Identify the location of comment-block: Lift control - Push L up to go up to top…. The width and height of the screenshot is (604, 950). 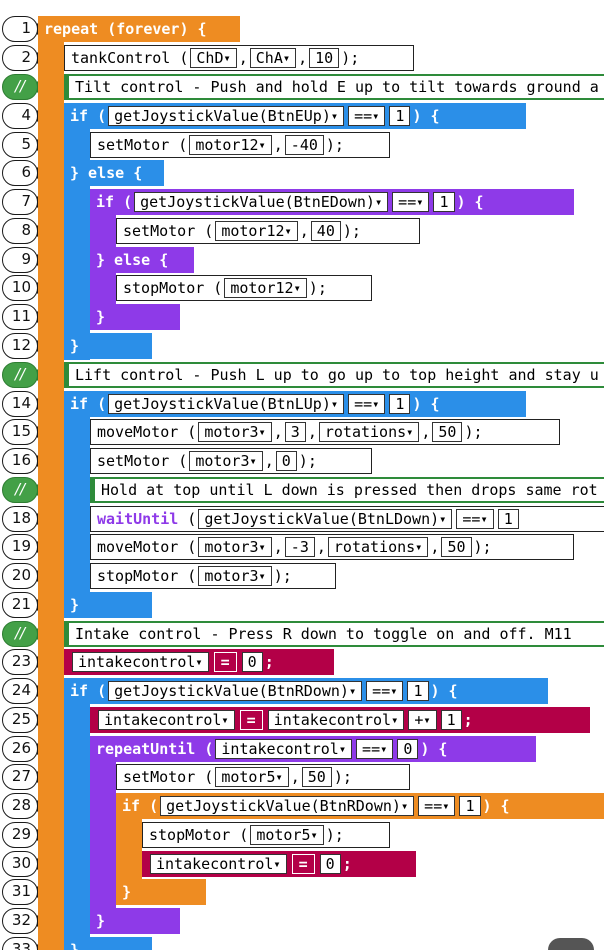
(334, 375).